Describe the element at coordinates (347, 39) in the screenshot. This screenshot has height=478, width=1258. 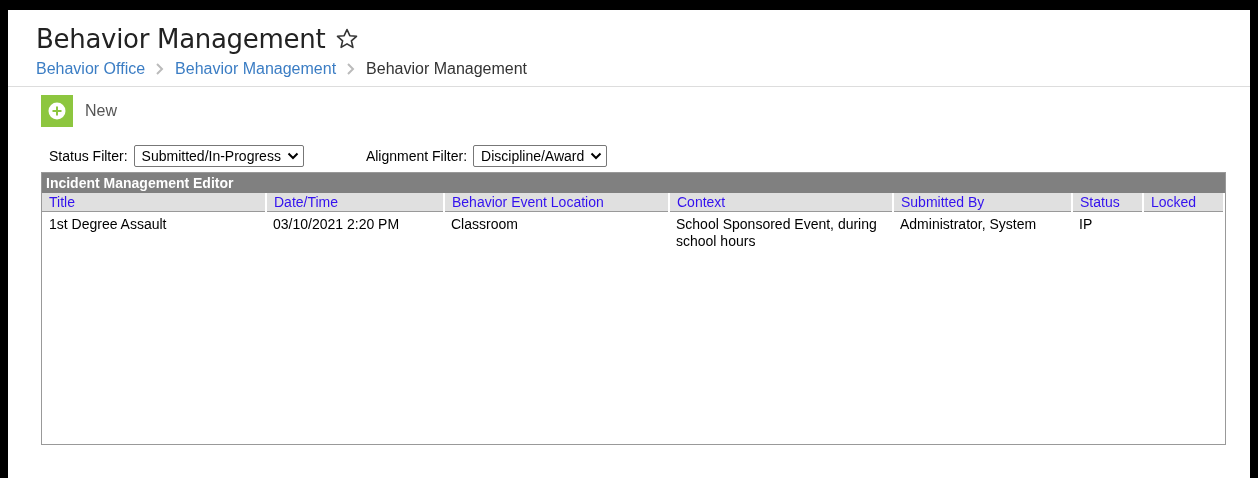
I see `star-icon` at that location.